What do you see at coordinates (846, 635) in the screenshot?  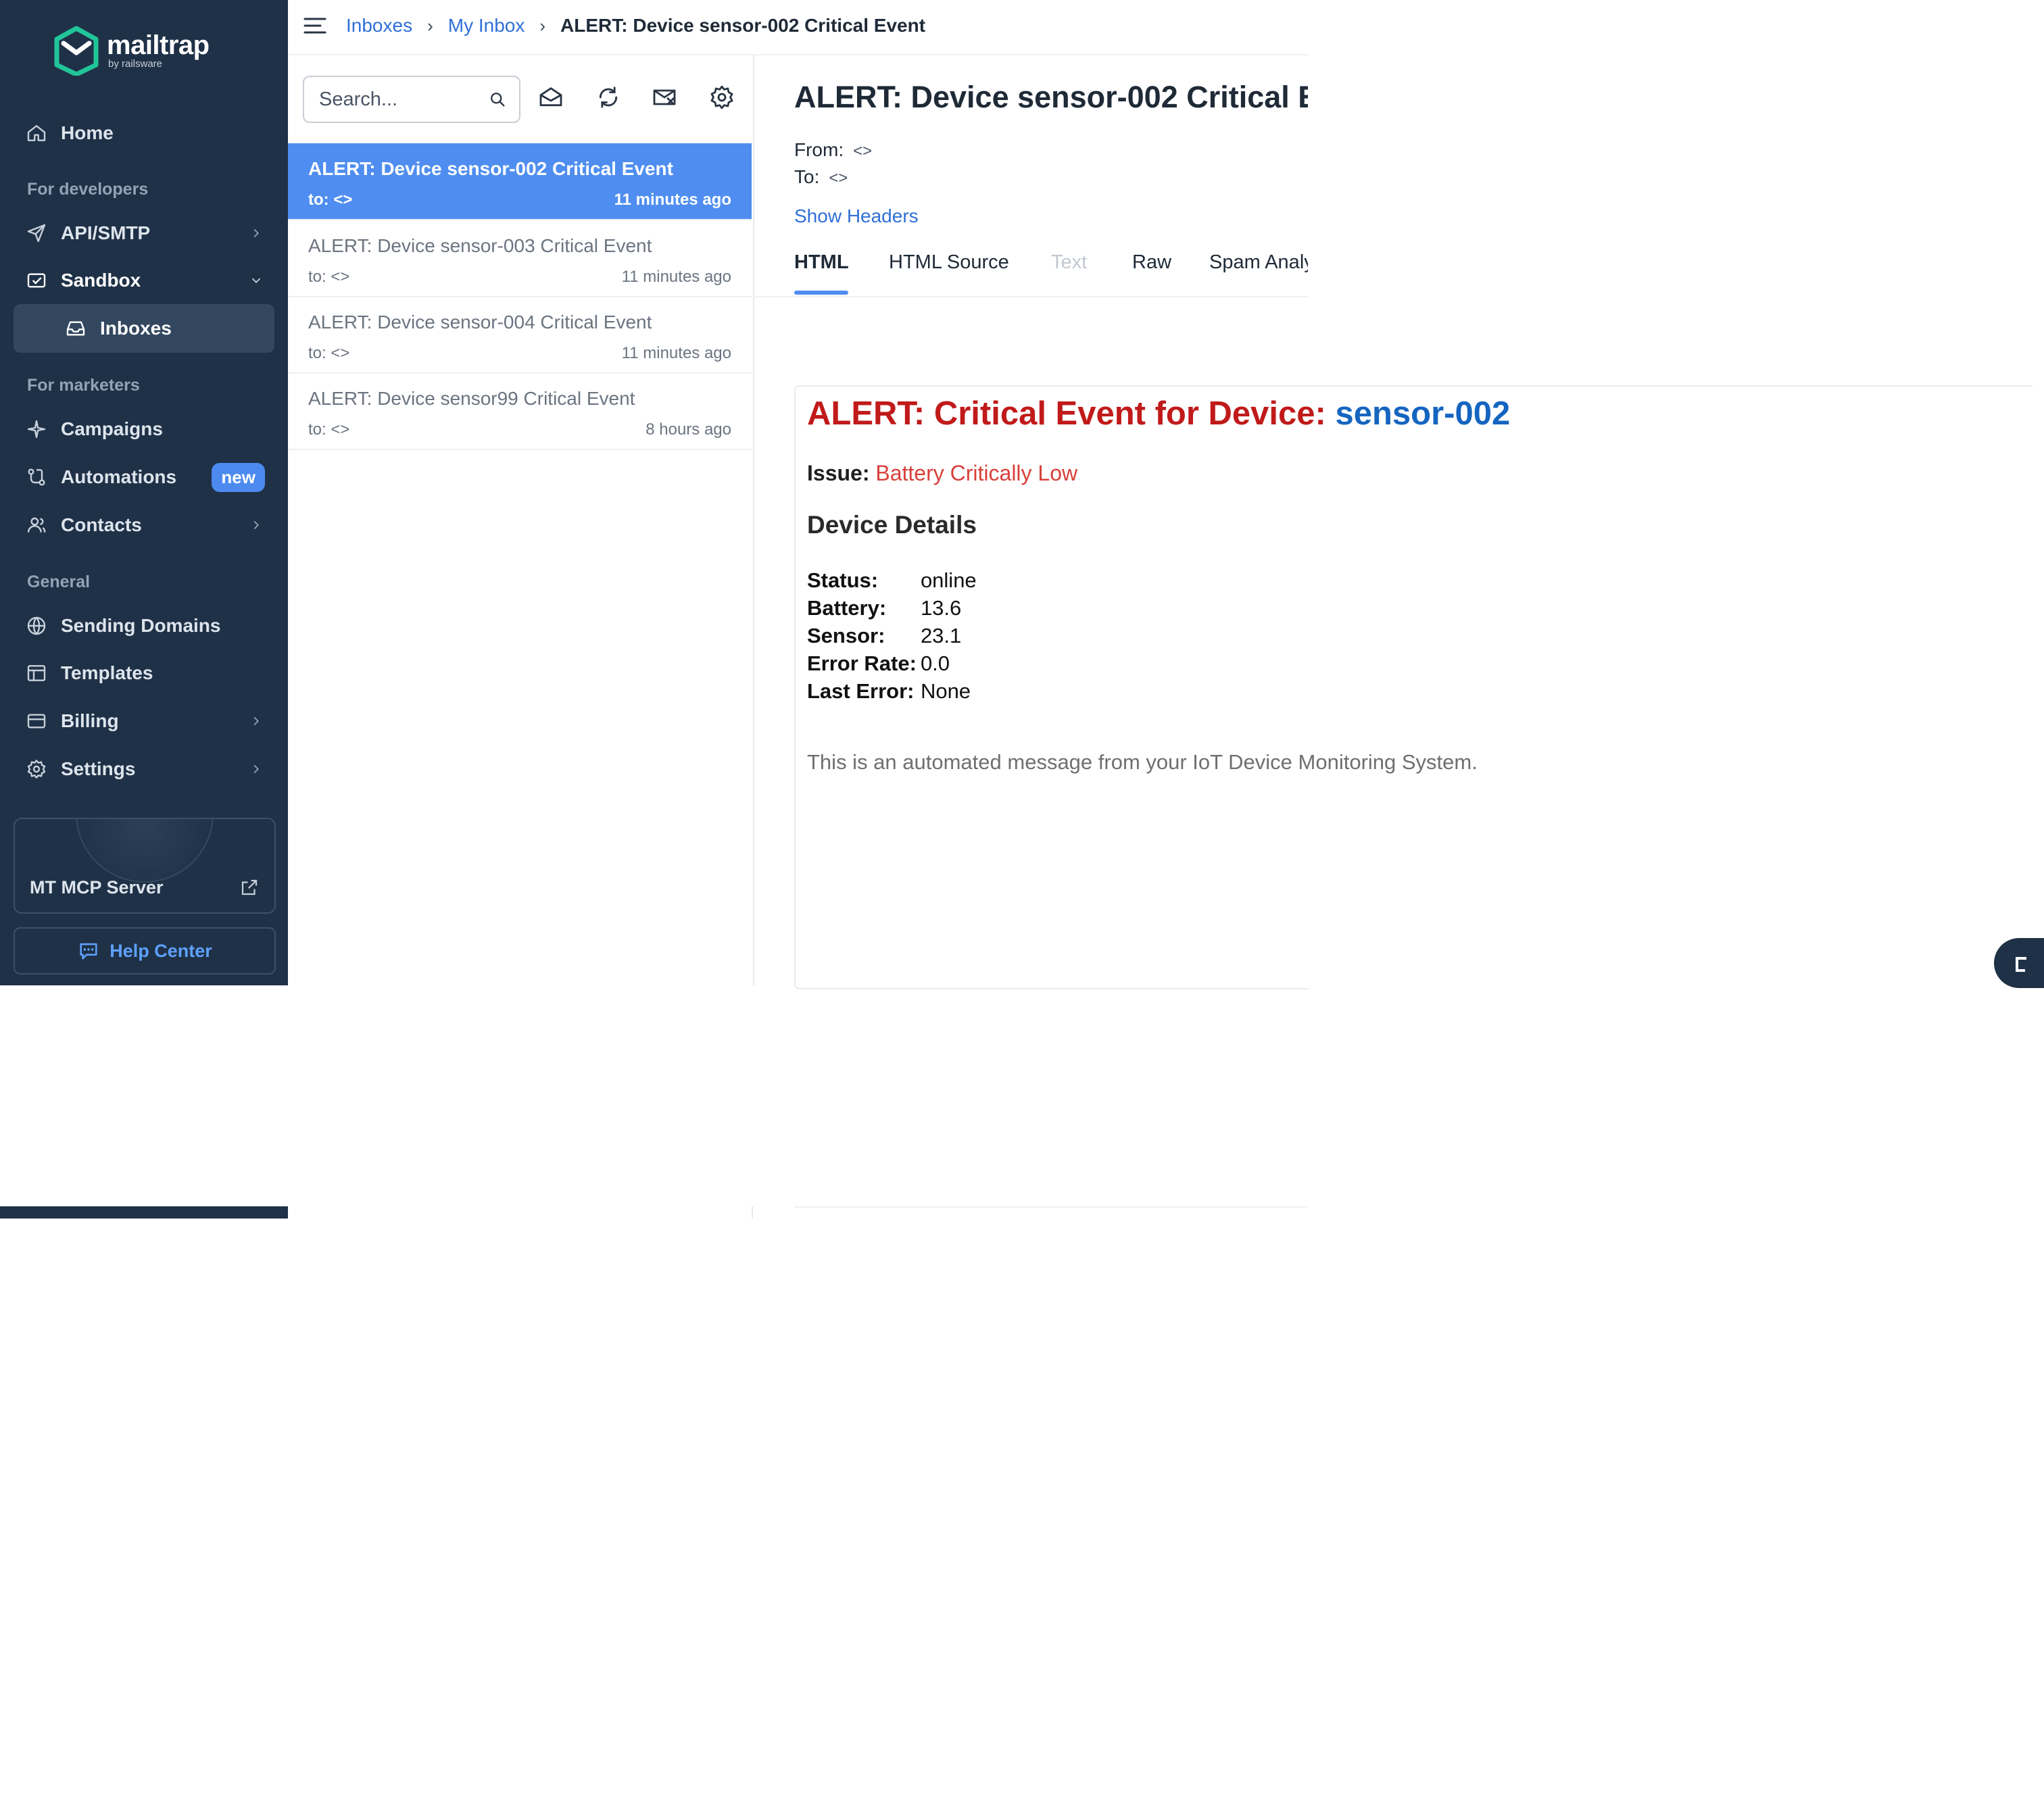 I see `detail-key: Sensor:` at bounding box center [846, 635].